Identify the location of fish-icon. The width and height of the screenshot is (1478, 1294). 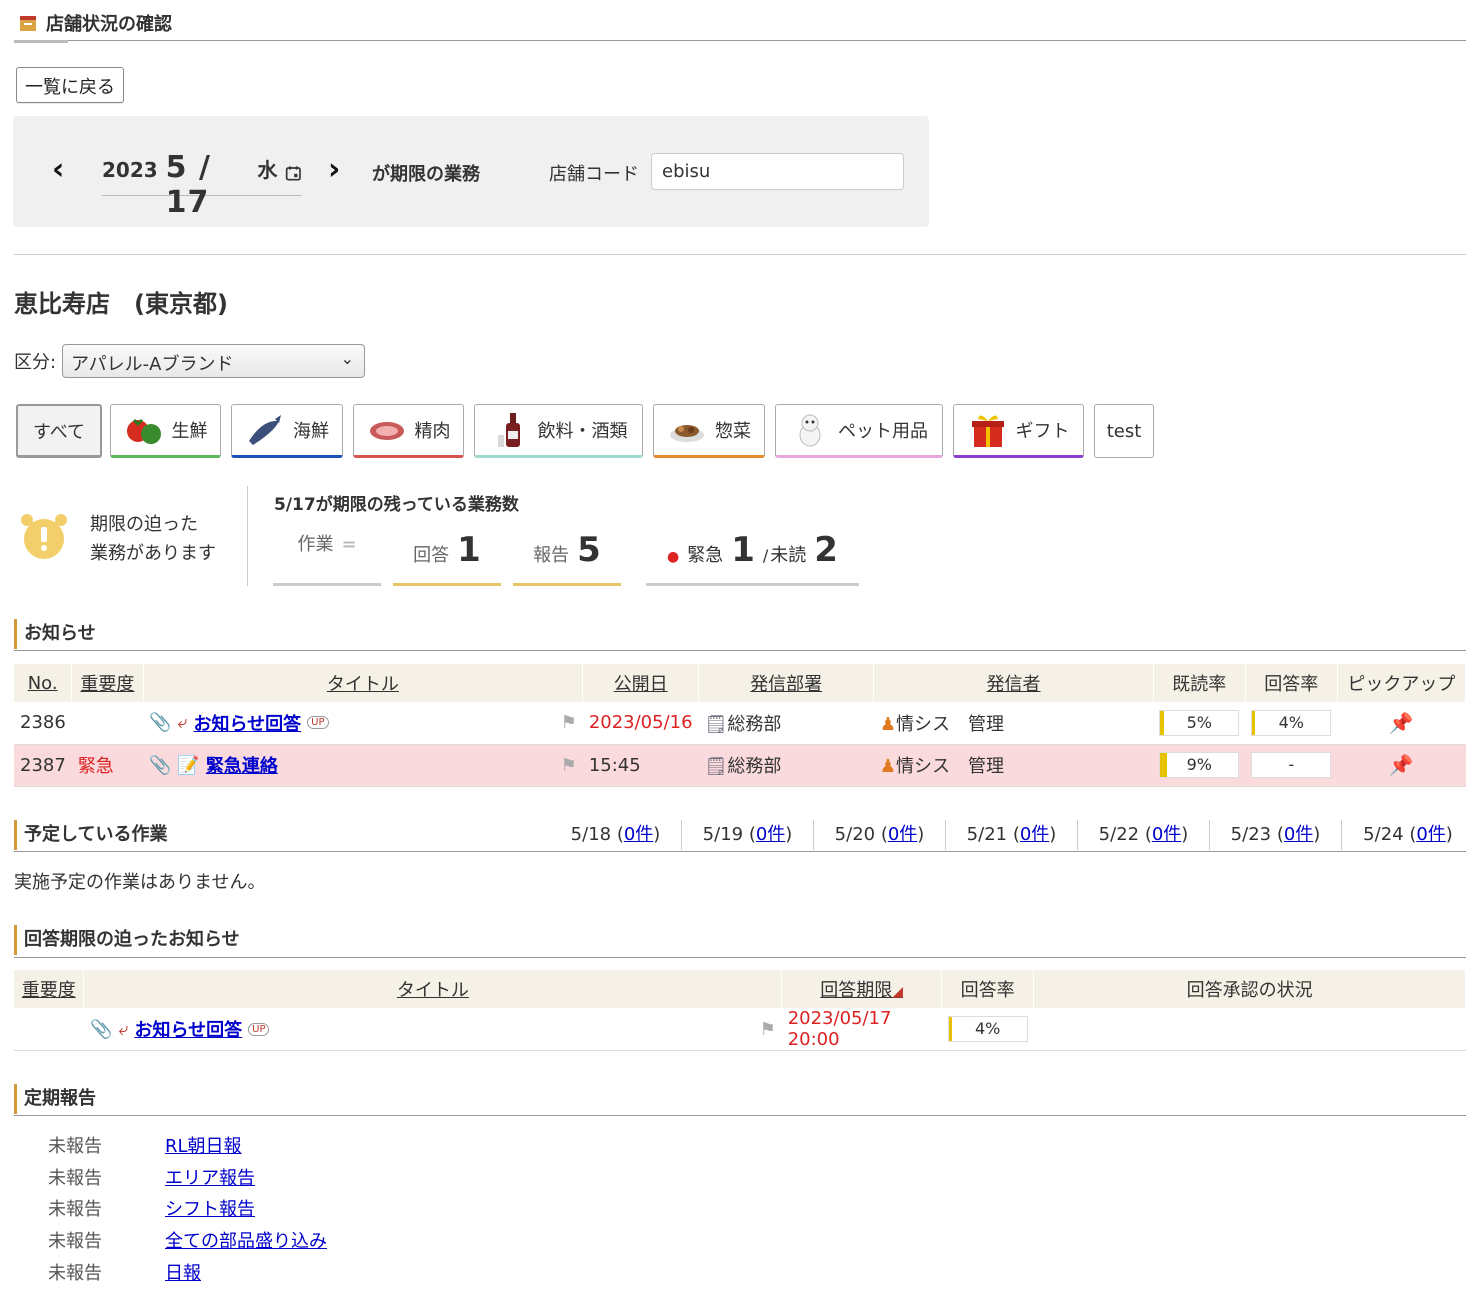
(265, 430).